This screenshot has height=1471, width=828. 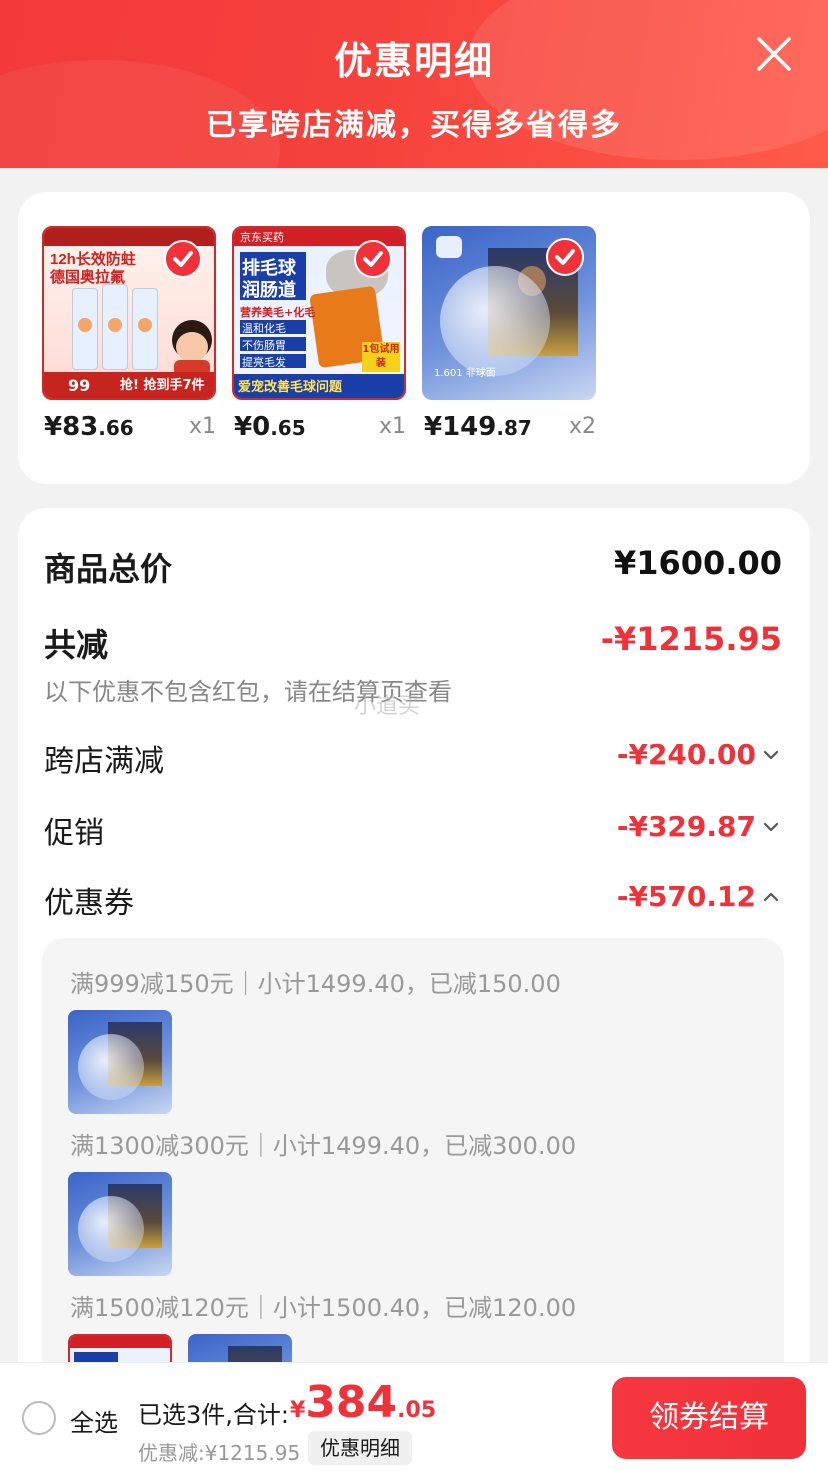 I want to click on product-image-text: 京东买药, so click(x=262, y=237).